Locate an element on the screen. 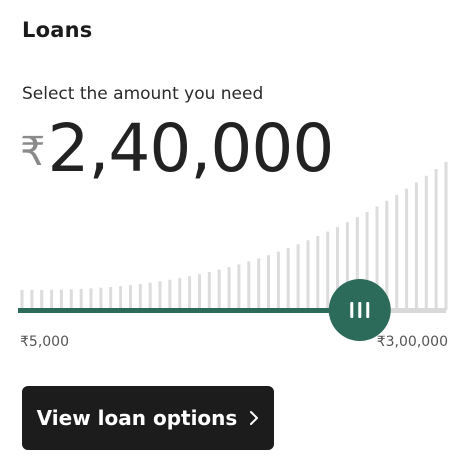  range-max-label: ₹3,00,000 is located at coordinates (412, 342).